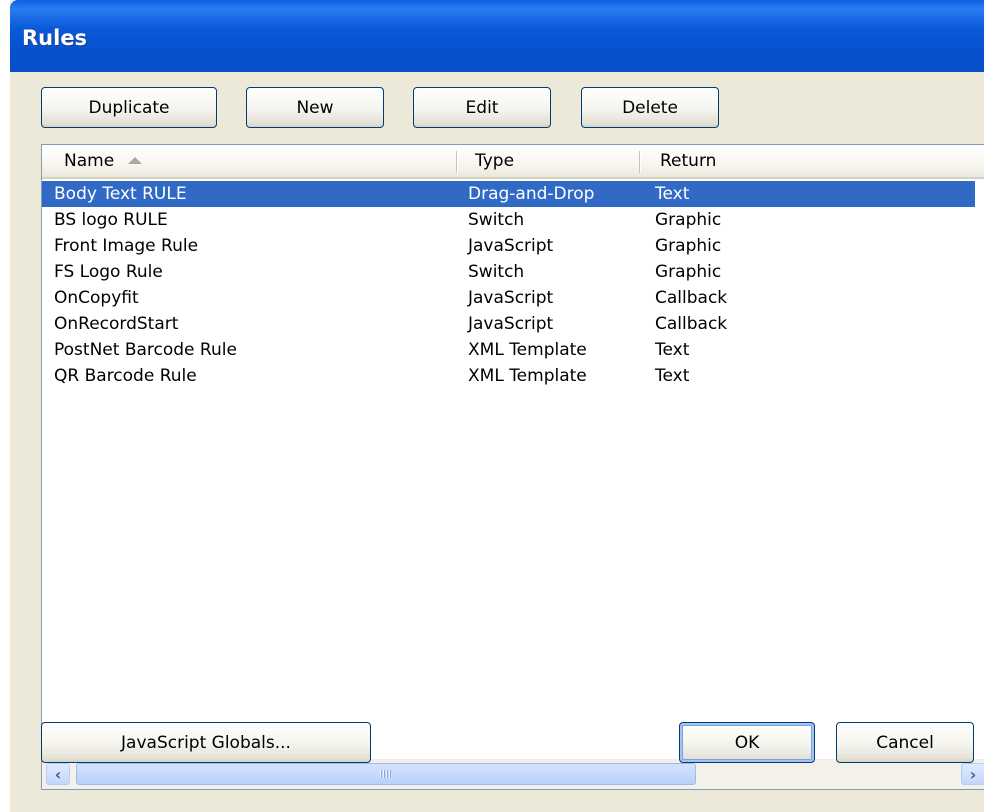  What do you see at coordinates (116, 324) in the screenshot?
I see `row-name: OnRecordStart` at bounding box center [116, 324].